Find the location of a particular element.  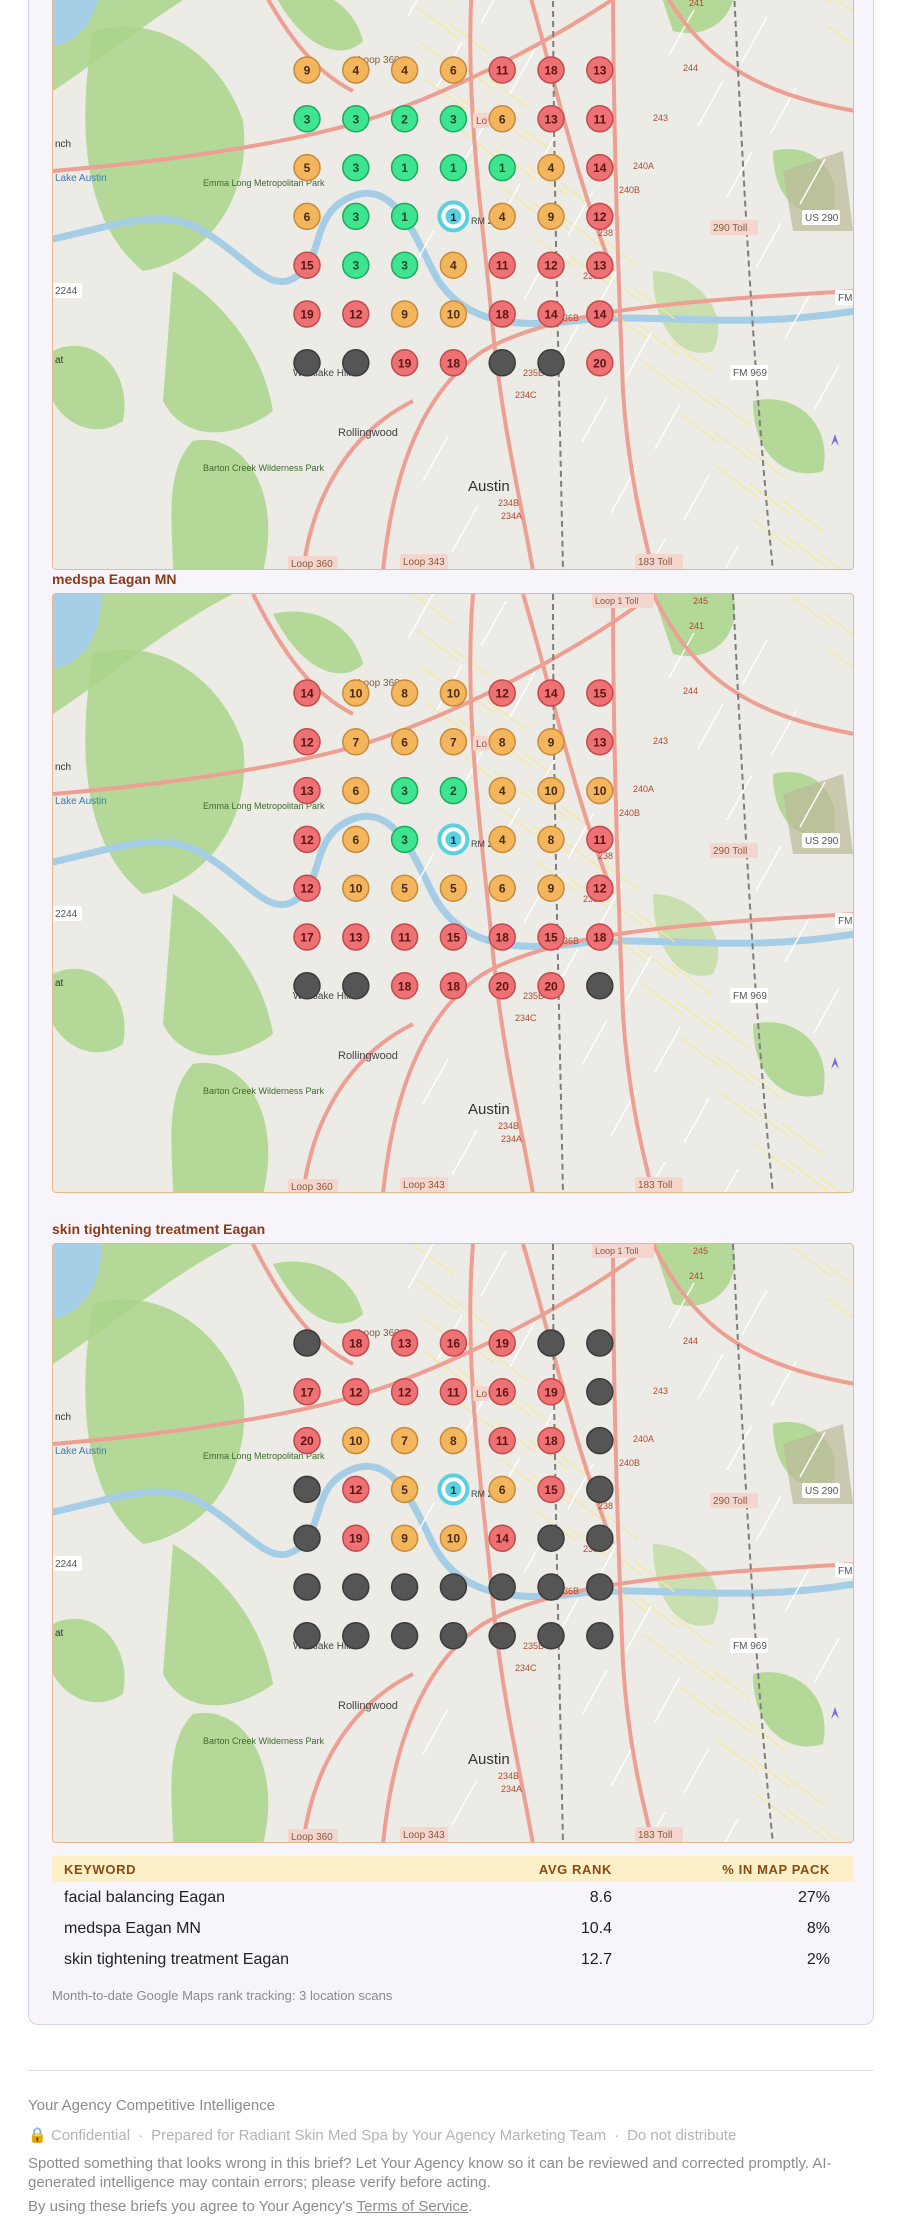

keyword-cell: facial balancing Eagan is located at coordinates (145, 1897).